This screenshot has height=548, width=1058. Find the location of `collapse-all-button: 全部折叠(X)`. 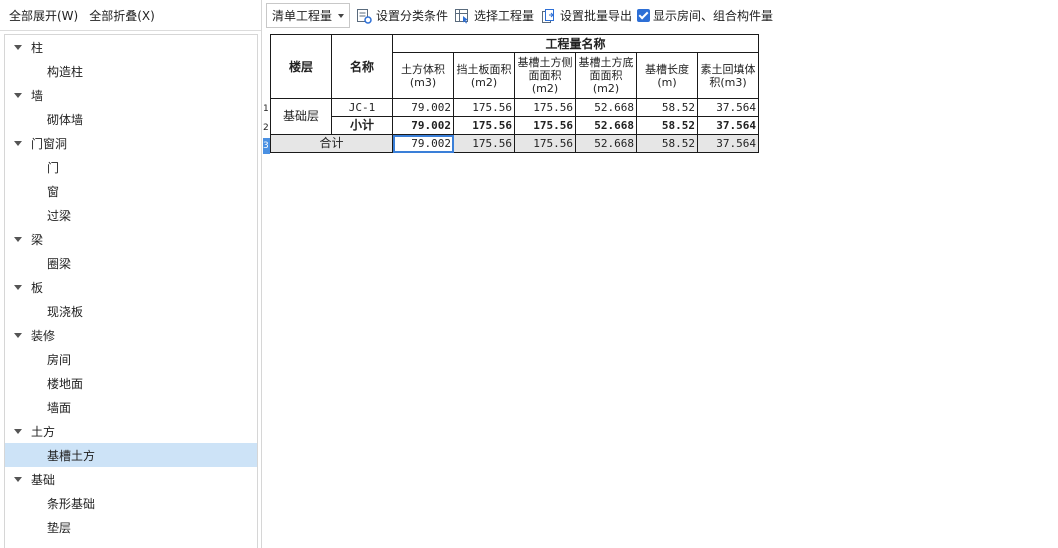

collapse-all-button: 全部折叠(X) is located at coordinates (122, 15).